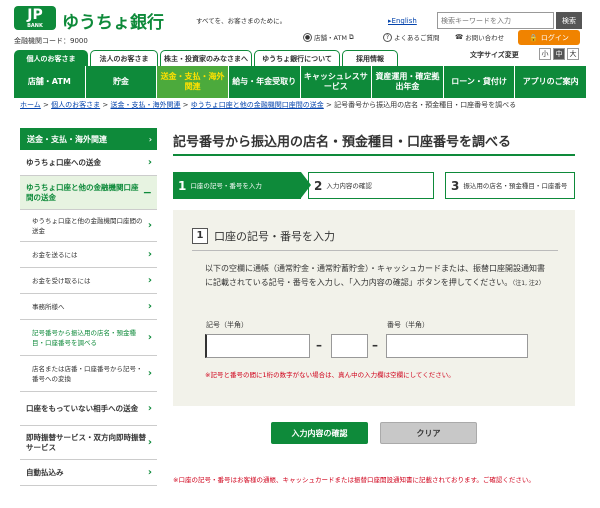 Image resolution: width=600 pixels, height=508 pixels. Describe the element at coordinates (88, 163) in the screenshot. I see `sidebar-item: ゆうちょ口座への送金 ›` at that location.